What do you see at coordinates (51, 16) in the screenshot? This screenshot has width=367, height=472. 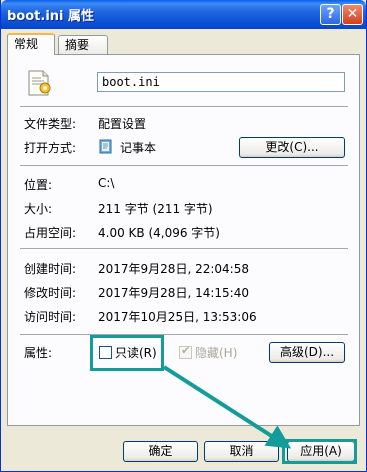 I see `window-title: boot.ini 属性` at bounding box center [51, 16].